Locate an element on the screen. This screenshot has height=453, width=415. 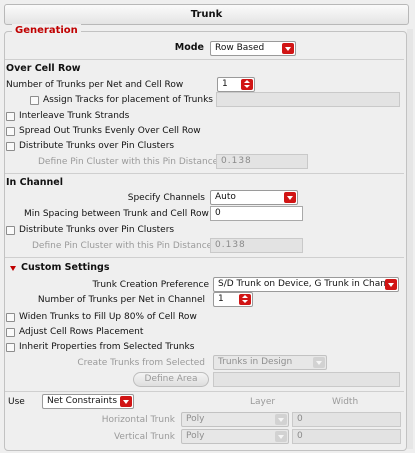
mode-value: Row Based is located at coordinates (240, 48).